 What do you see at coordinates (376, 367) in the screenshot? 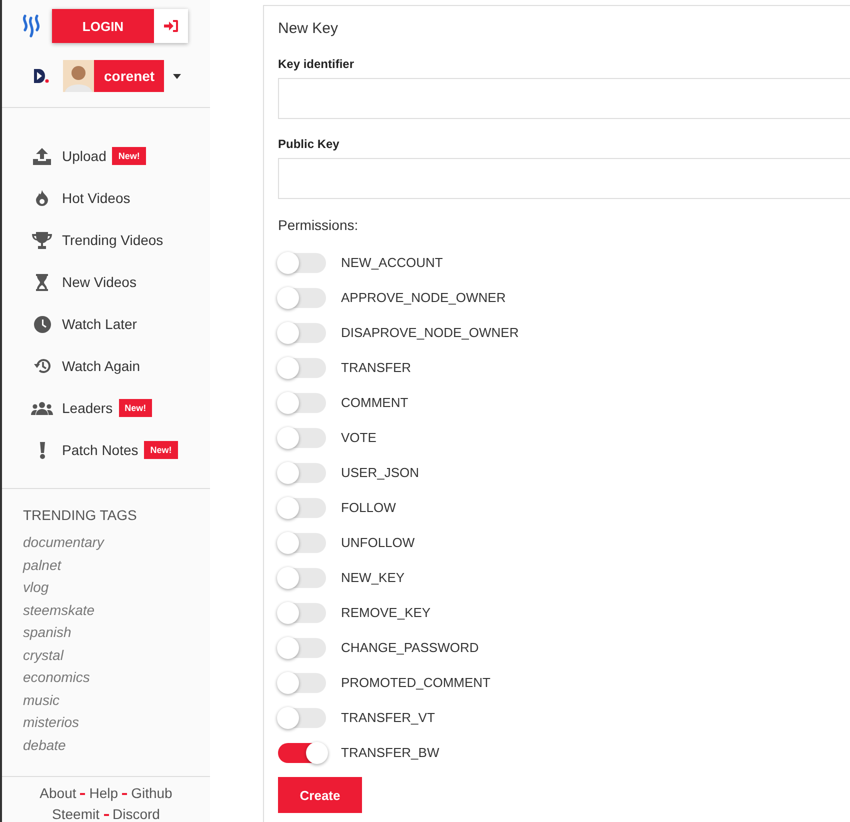
I see `permission-label: TRANSFER` at bounding box center [376, 367].